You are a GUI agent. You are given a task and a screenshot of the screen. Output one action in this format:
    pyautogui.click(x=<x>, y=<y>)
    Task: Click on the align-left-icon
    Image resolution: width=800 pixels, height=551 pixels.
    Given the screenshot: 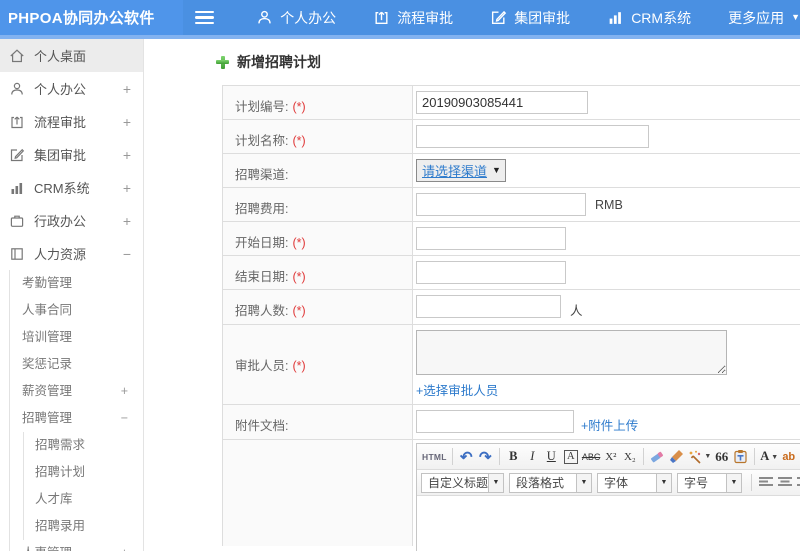 What is the action you would take?
    pyautogui.click(x=765, y=482)
    